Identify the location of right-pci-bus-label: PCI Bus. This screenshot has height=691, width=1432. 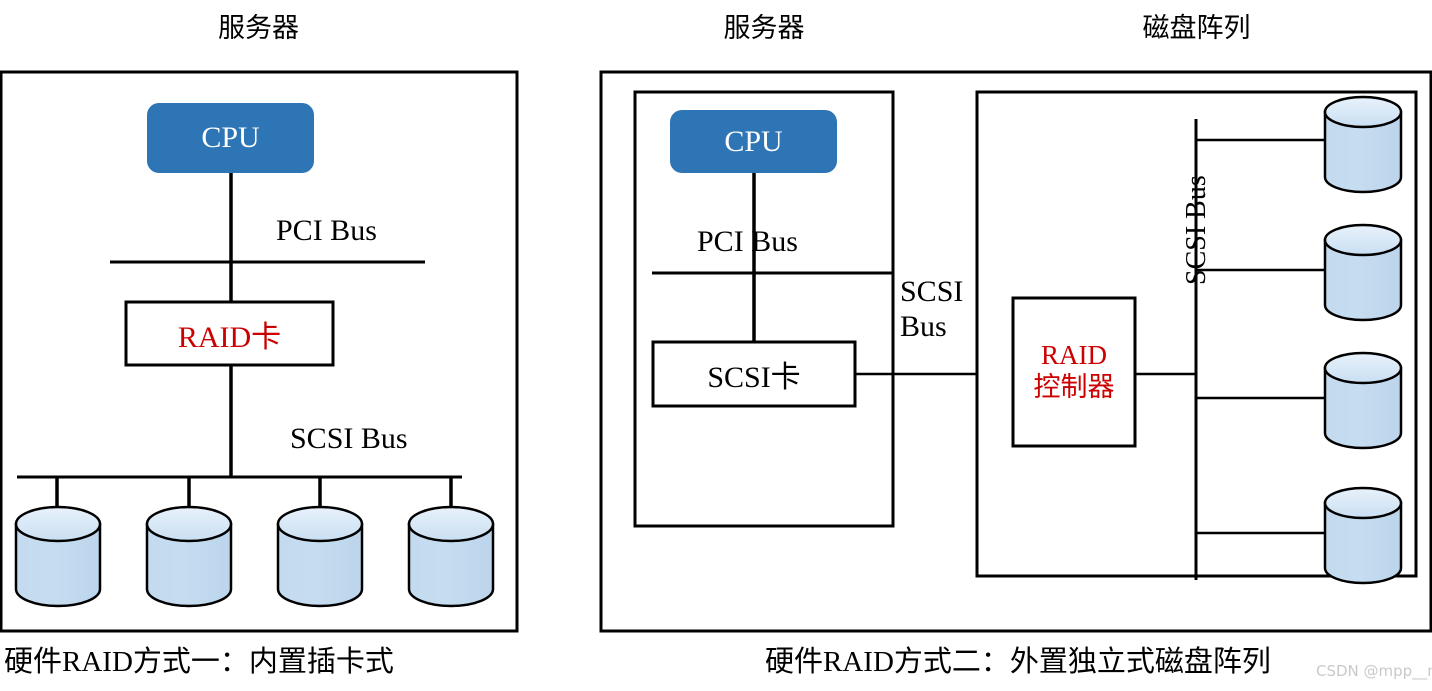
(747, 241).